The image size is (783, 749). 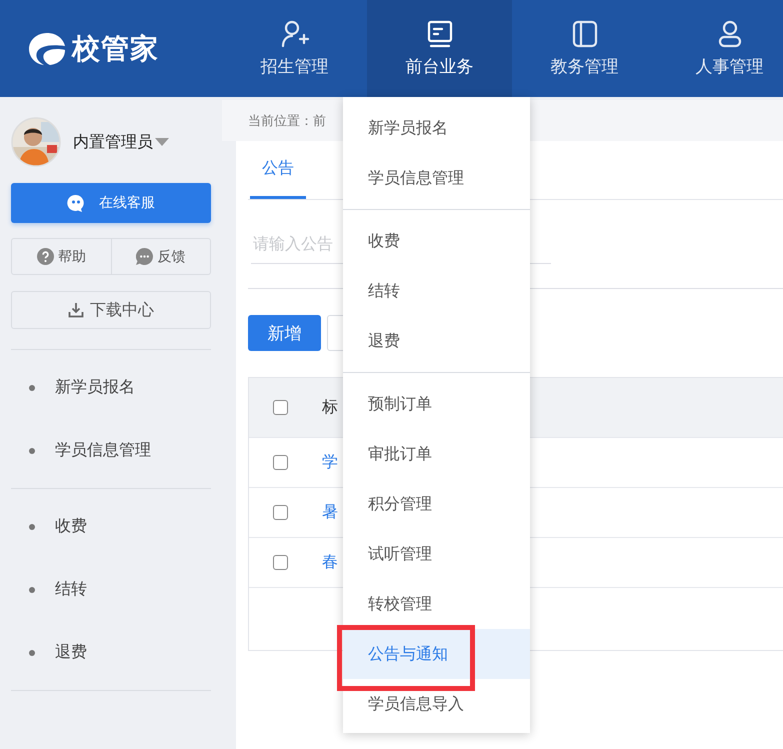 What do you see at coordinates (76, 203) in the screenshot?
I see `chat-face-icon` at bounding box center [76, 203].